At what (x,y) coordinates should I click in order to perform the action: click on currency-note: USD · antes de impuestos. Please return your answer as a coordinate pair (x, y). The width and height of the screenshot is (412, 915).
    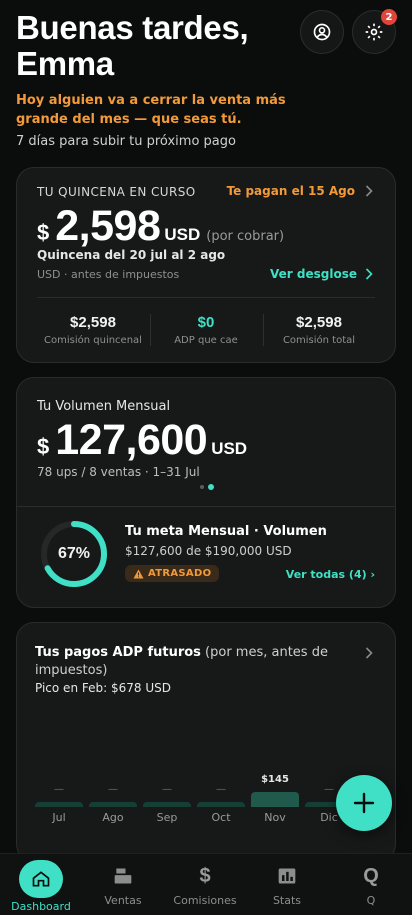
    Looking at the image, I should click on (108, 274).